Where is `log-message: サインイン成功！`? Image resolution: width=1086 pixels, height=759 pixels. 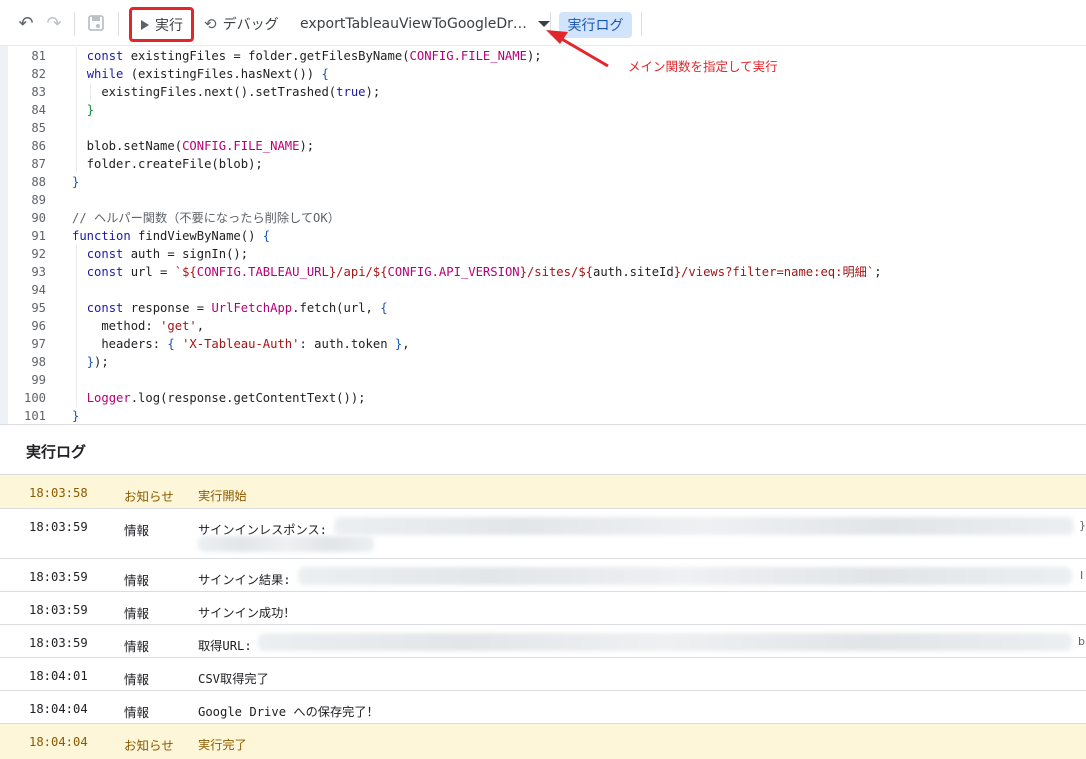 log-message: サインイン成功！ is located at coordinates (247, 613).